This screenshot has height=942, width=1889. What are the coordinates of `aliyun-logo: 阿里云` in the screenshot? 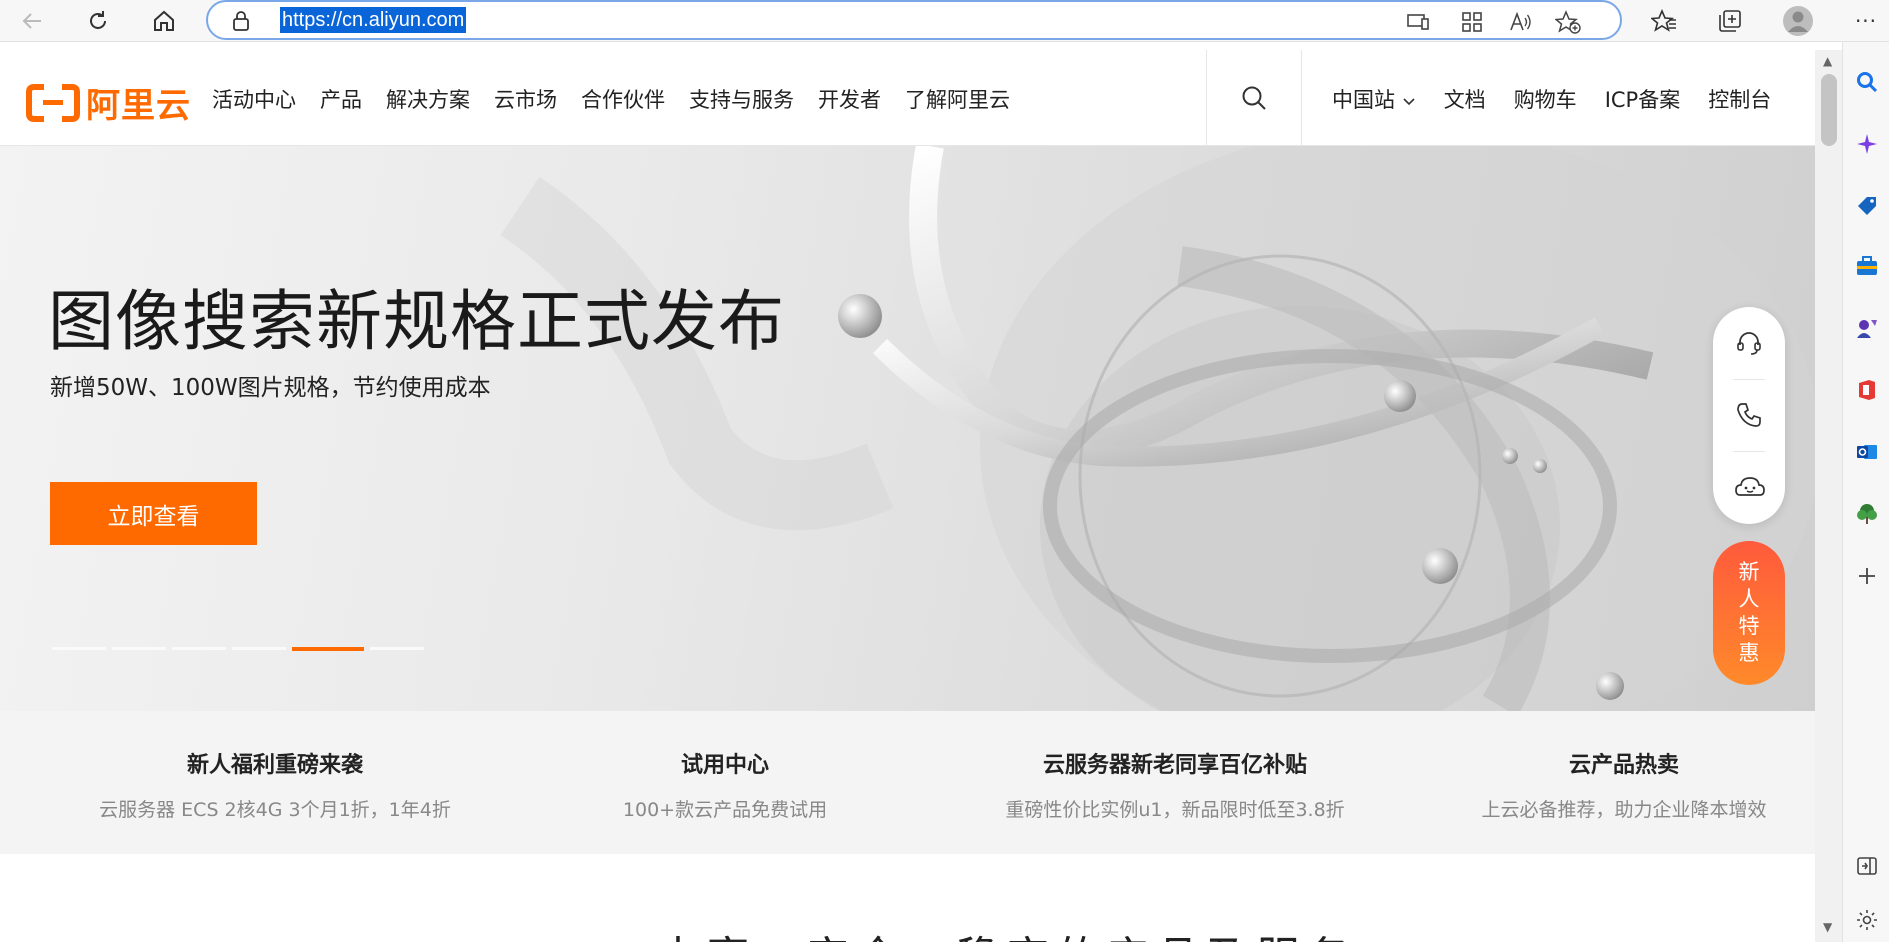 It's located at (108, 102).